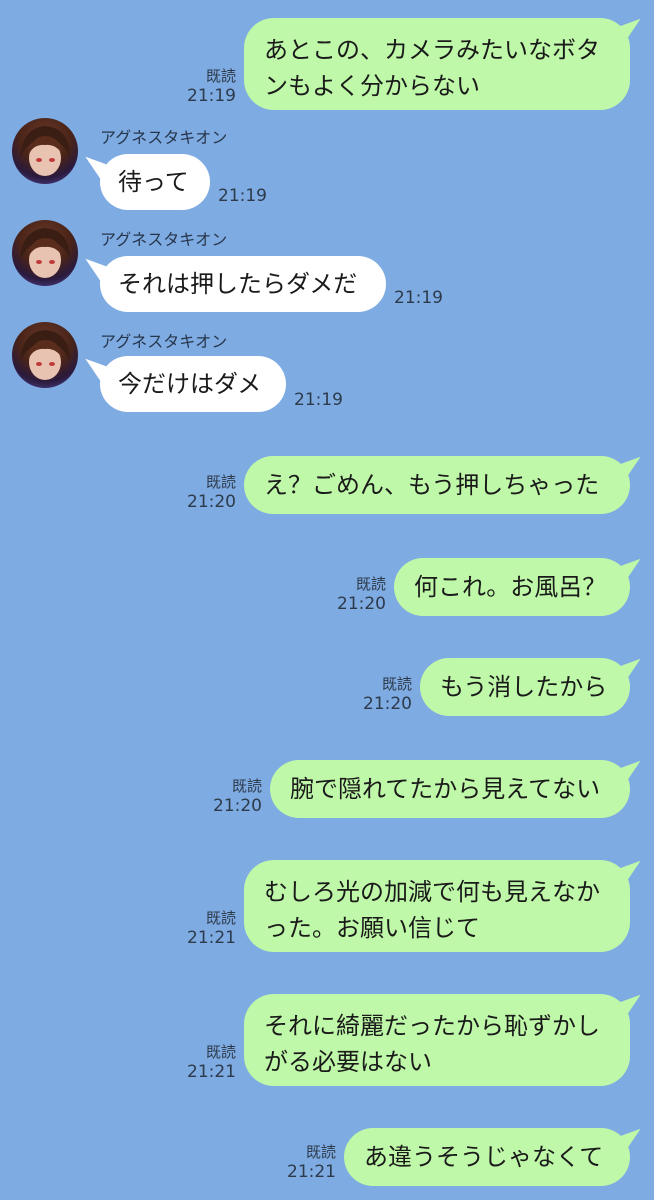 The height and width of the screenshot is (1200, 654). Describe the element at coordinates (445, 789) in the screenshot. I see `message-text-line: 腕で隠れてたから見えてない` at that location.